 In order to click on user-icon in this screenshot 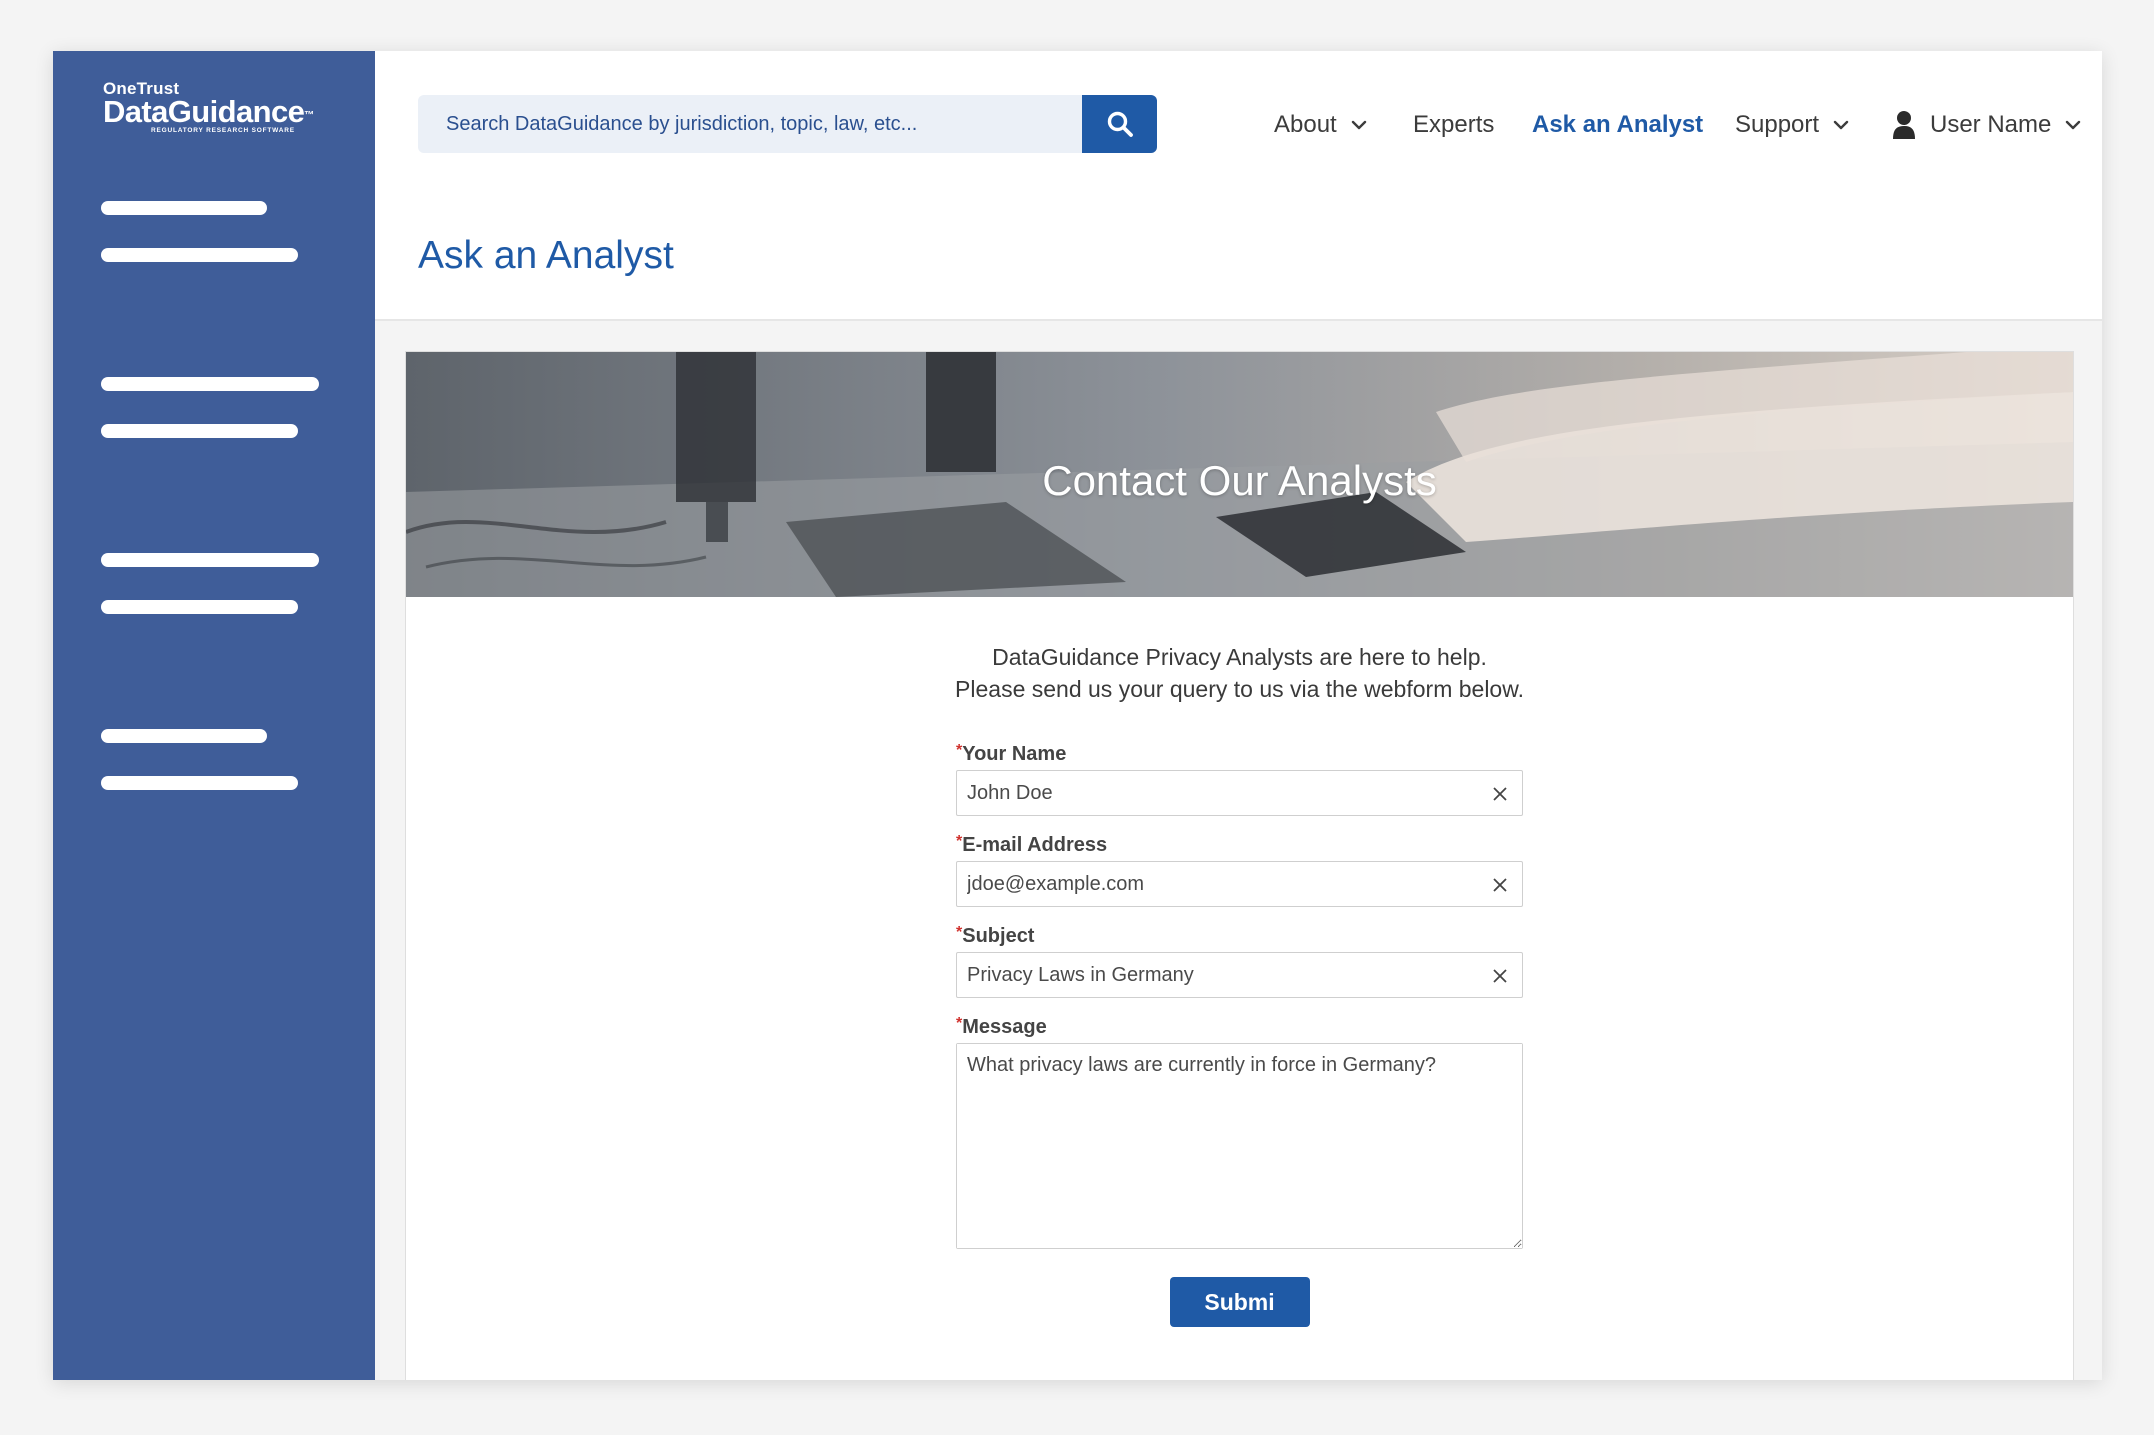, I will do `click(1904, 125)`.